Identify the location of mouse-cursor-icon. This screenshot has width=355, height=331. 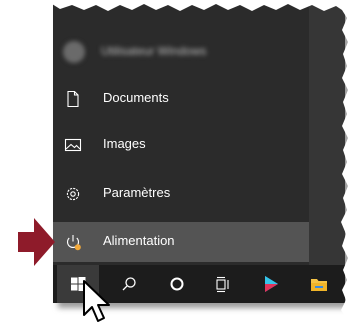
(96, 301).